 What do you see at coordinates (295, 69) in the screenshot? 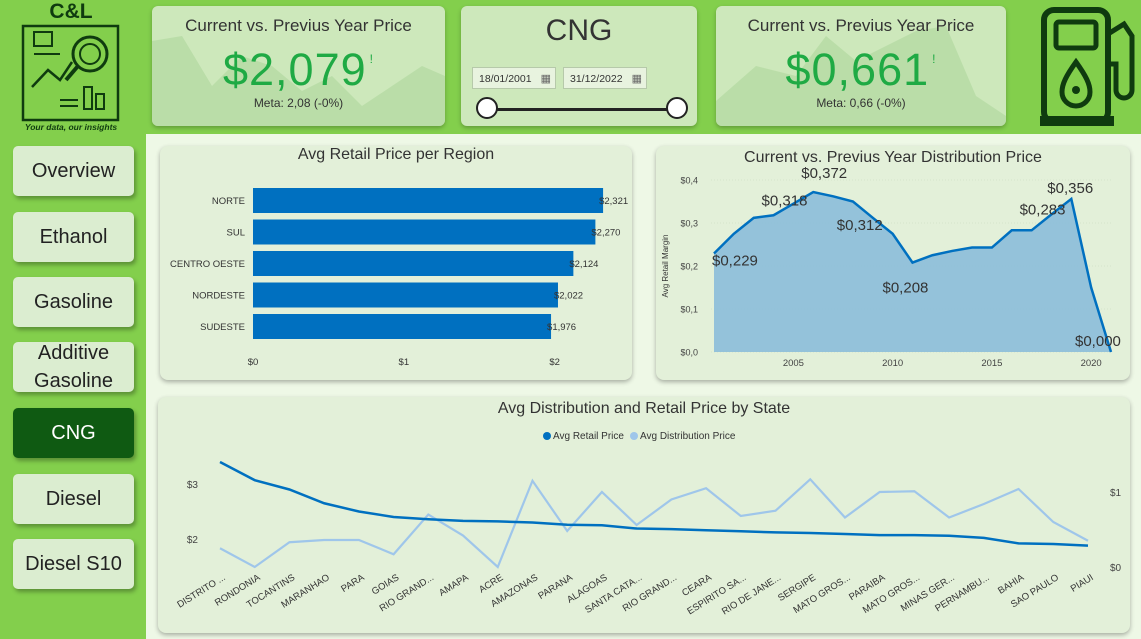
I see `kpi-value-text: $2,079` at bounding box center [295, 69].